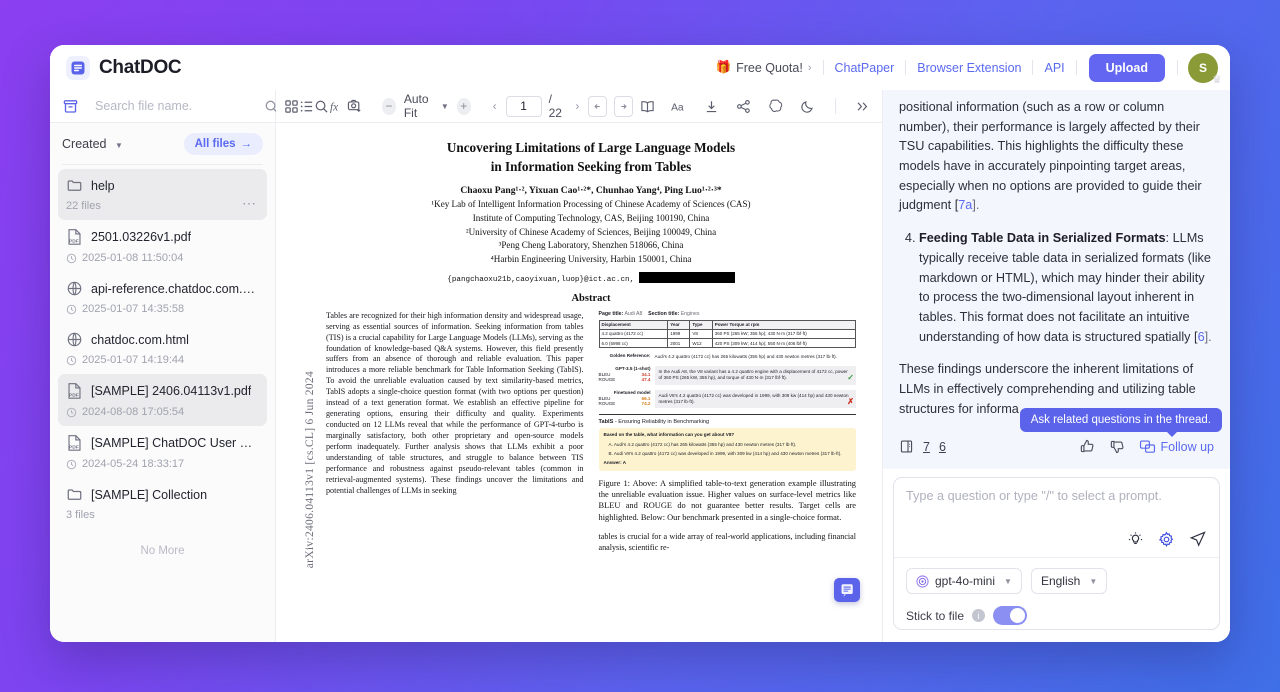  I want to click on rouge-value: 47.4, so click(646, 380).